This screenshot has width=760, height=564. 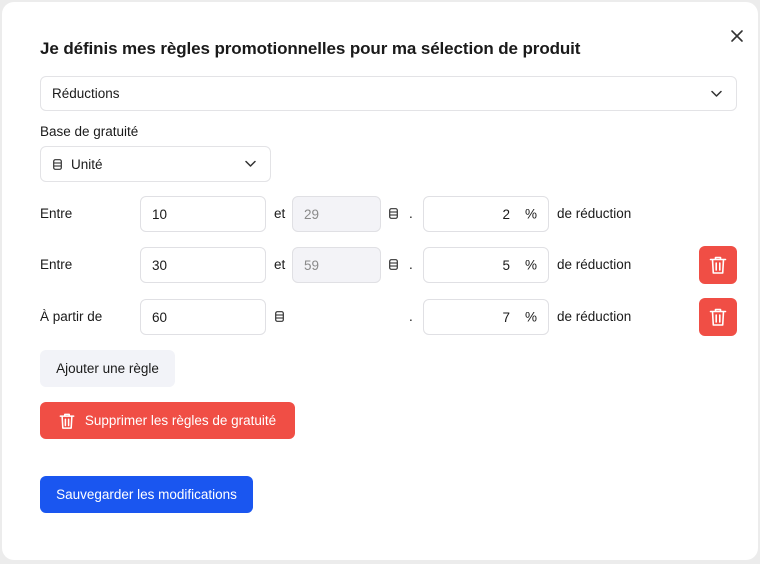 I want to click on rule-type-select: Réductions, so click(x=388, y=93).